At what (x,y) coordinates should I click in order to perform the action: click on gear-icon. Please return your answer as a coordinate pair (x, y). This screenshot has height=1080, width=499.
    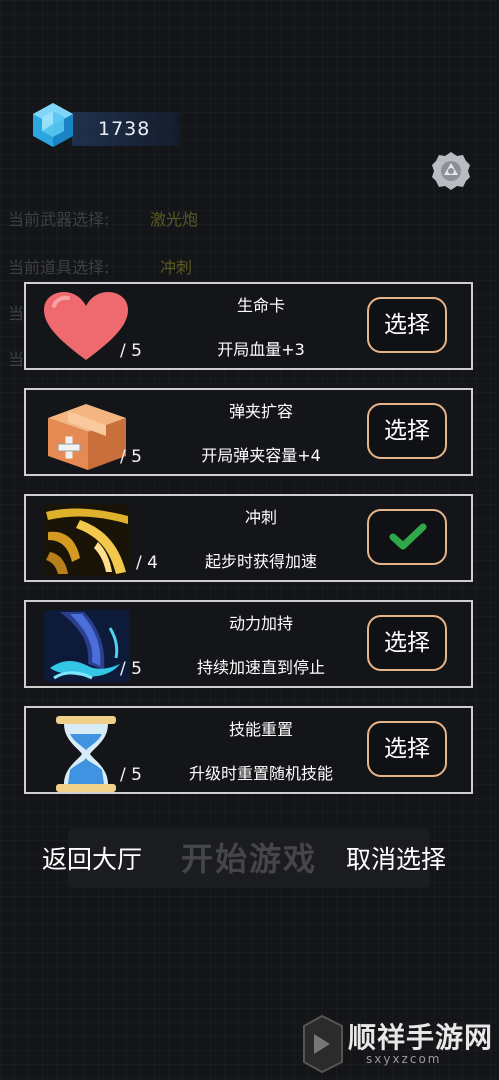
    Looking at the image, I should click on (451, 171).